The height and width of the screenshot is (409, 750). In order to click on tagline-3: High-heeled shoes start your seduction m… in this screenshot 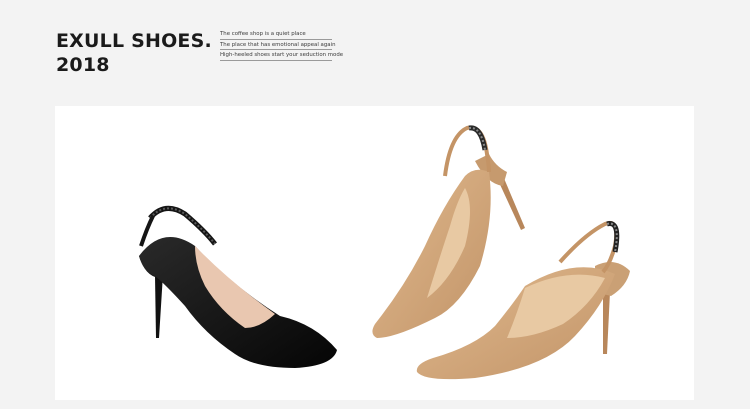, I will do `click(281, 56)`.